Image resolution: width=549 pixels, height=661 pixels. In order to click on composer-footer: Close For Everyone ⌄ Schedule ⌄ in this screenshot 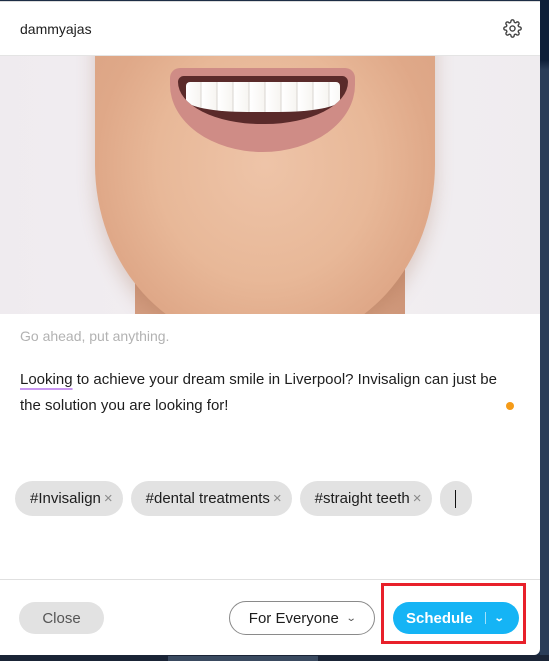, I will do `click(270, 617)`.